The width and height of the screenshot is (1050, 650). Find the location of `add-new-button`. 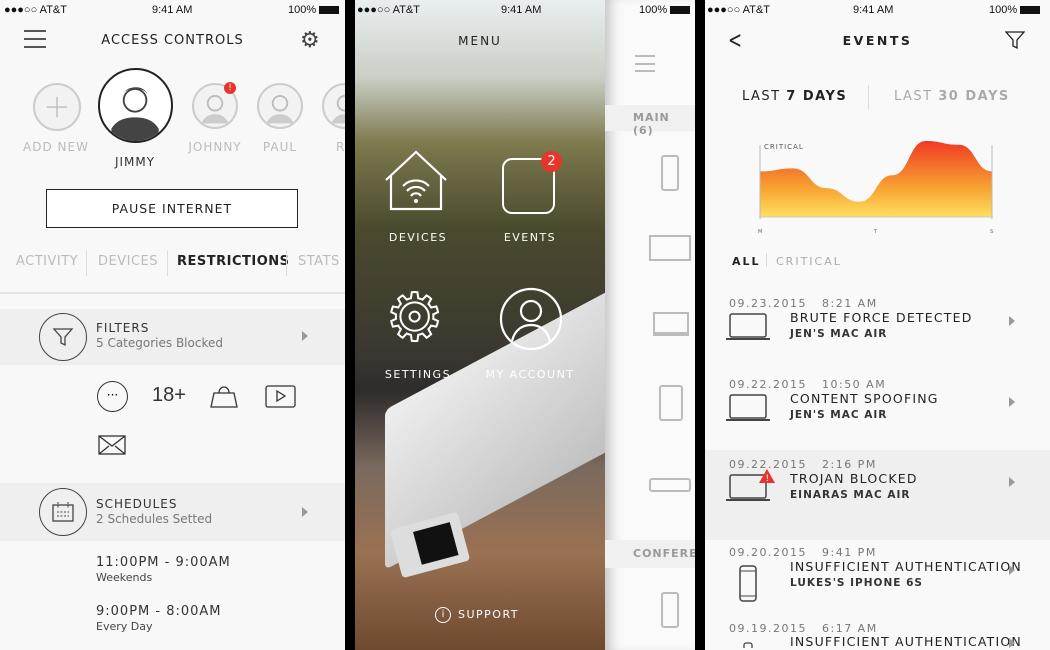

add-new-button is located at coordinates (57, 107).